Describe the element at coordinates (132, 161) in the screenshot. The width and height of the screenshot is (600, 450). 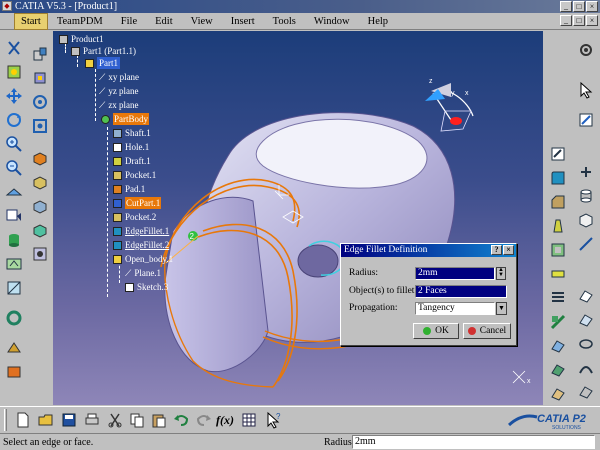
I see `tree-node-draft: Draft.1` at that location.